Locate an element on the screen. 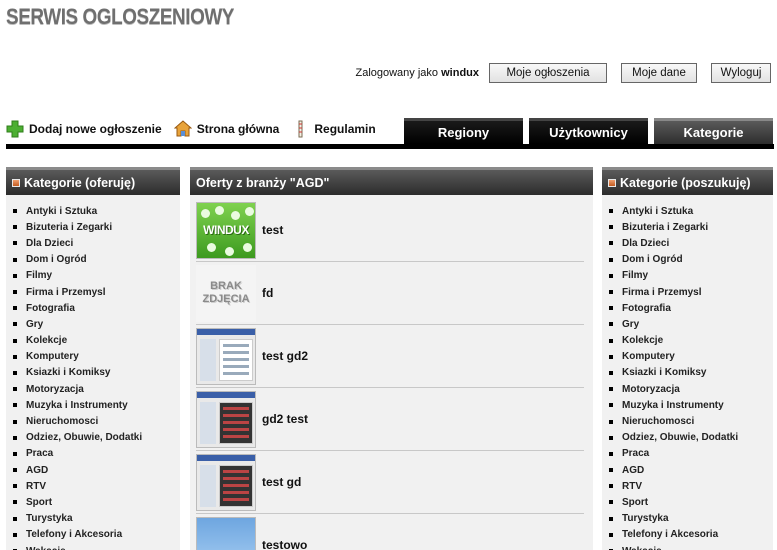 The height and width of the screenshot is (550, 777). my-data-button: Moje dane is located at coordinates (659, 73).